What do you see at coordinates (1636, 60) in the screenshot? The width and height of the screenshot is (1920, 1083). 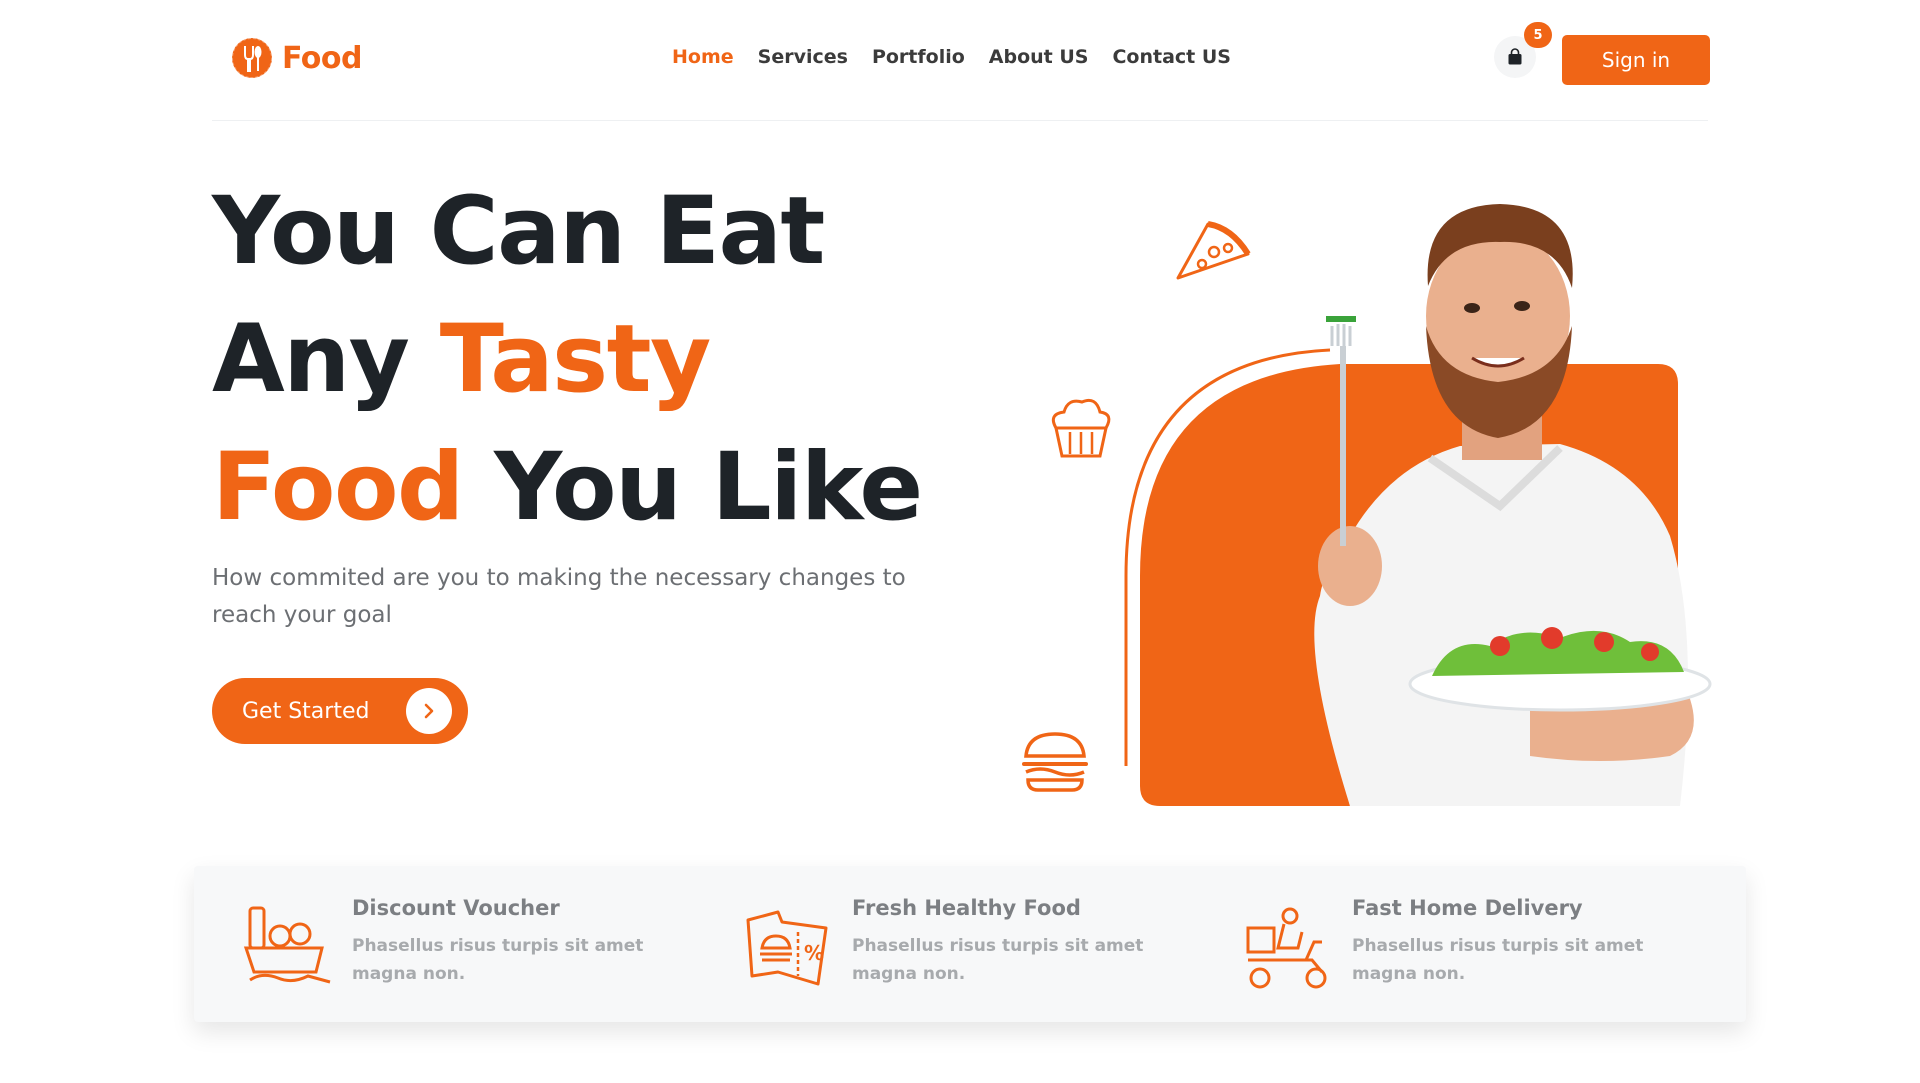 I see `sign-in-button: Sign in` at bounding box center [1636, 60].